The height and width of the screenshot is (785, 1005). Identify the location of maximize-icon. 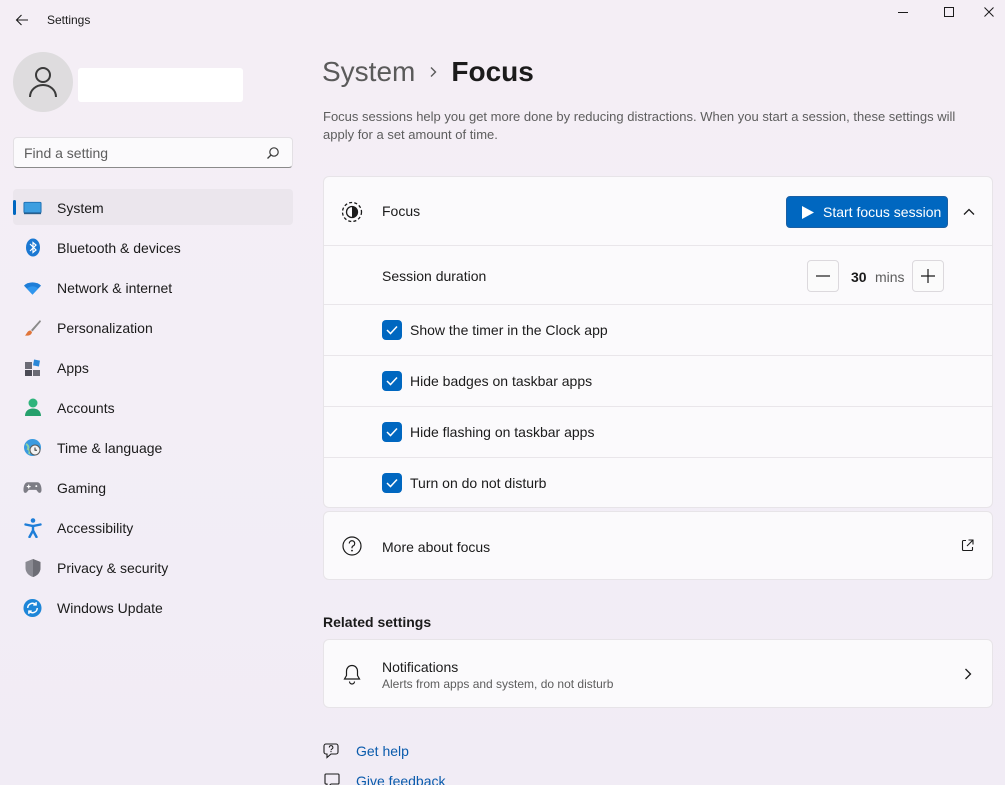
(949, 12).